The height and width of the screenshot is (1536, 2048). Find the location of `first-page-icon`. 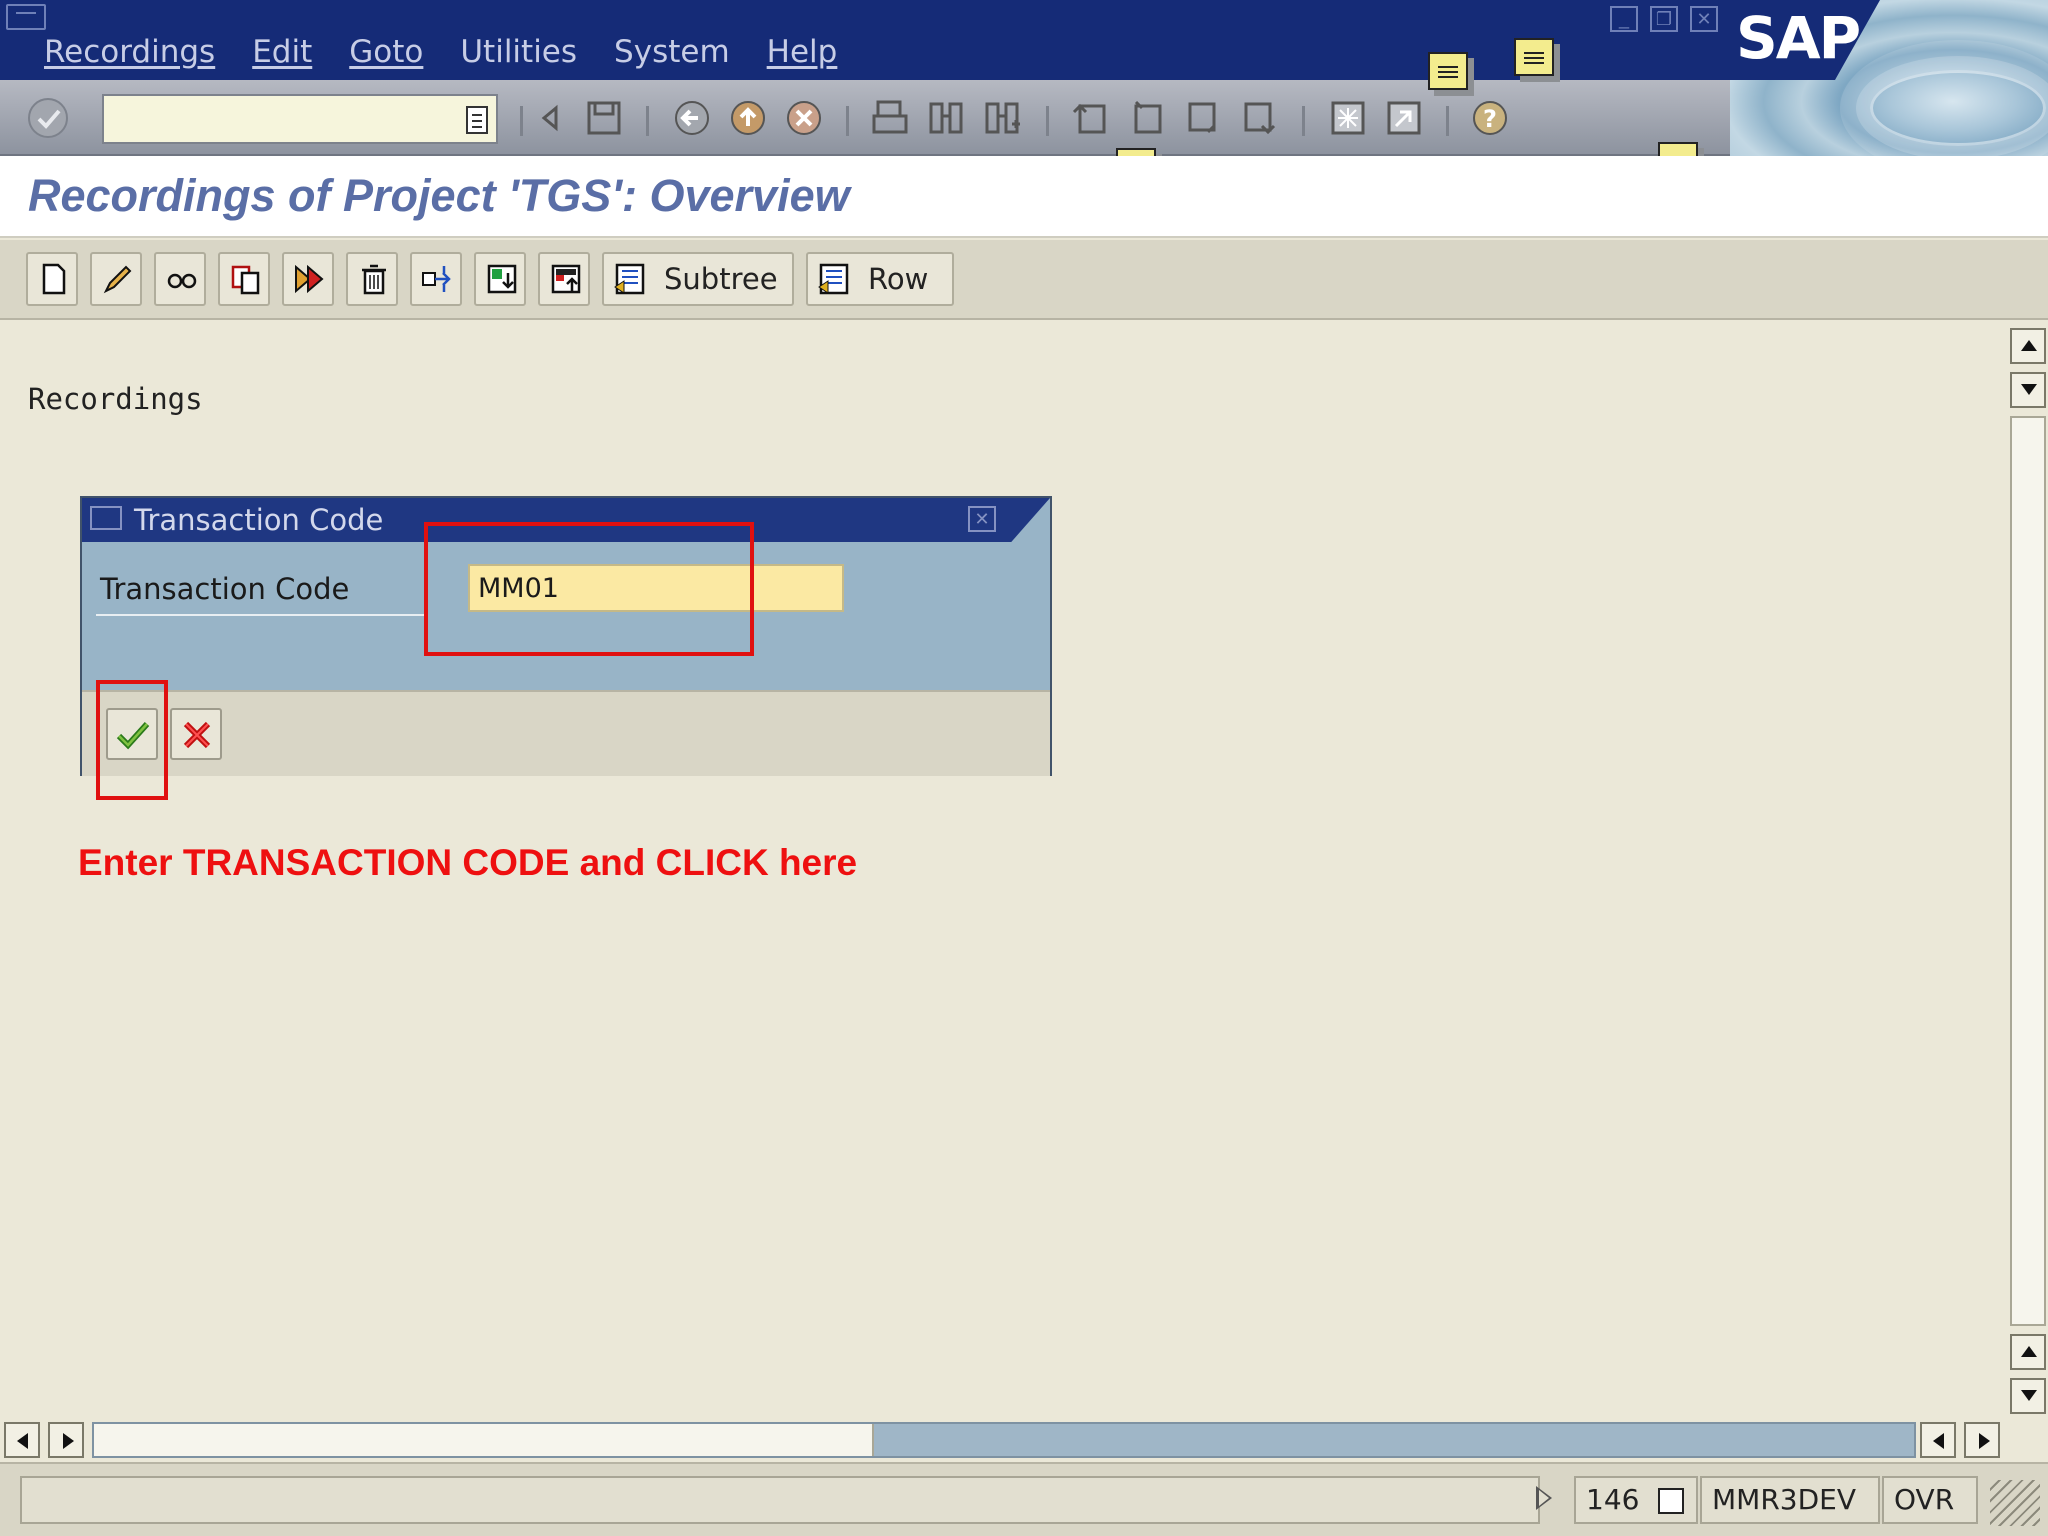

first-page-icon is located at coordinates (1090, 118).